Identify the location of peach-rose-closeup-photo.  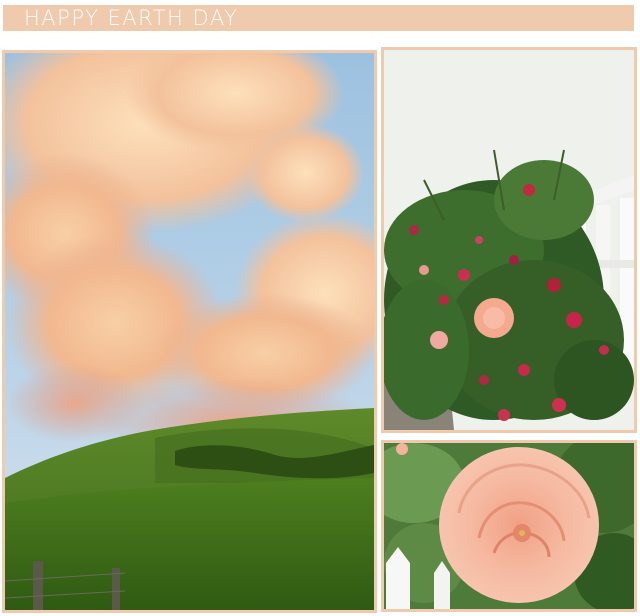
(509, 526).